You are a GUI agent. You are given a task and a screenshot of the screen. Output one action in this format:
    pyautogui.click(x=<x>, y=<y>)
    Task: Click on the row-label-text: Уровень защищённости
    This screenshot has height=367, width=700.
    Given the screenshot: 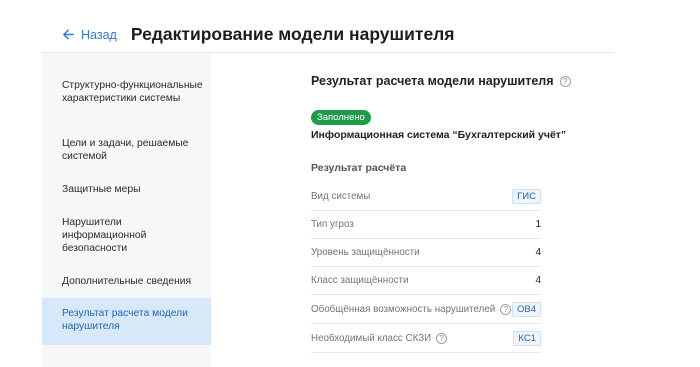 What is the action you would take?
    pyautogui.click(x=365, y=252)
    